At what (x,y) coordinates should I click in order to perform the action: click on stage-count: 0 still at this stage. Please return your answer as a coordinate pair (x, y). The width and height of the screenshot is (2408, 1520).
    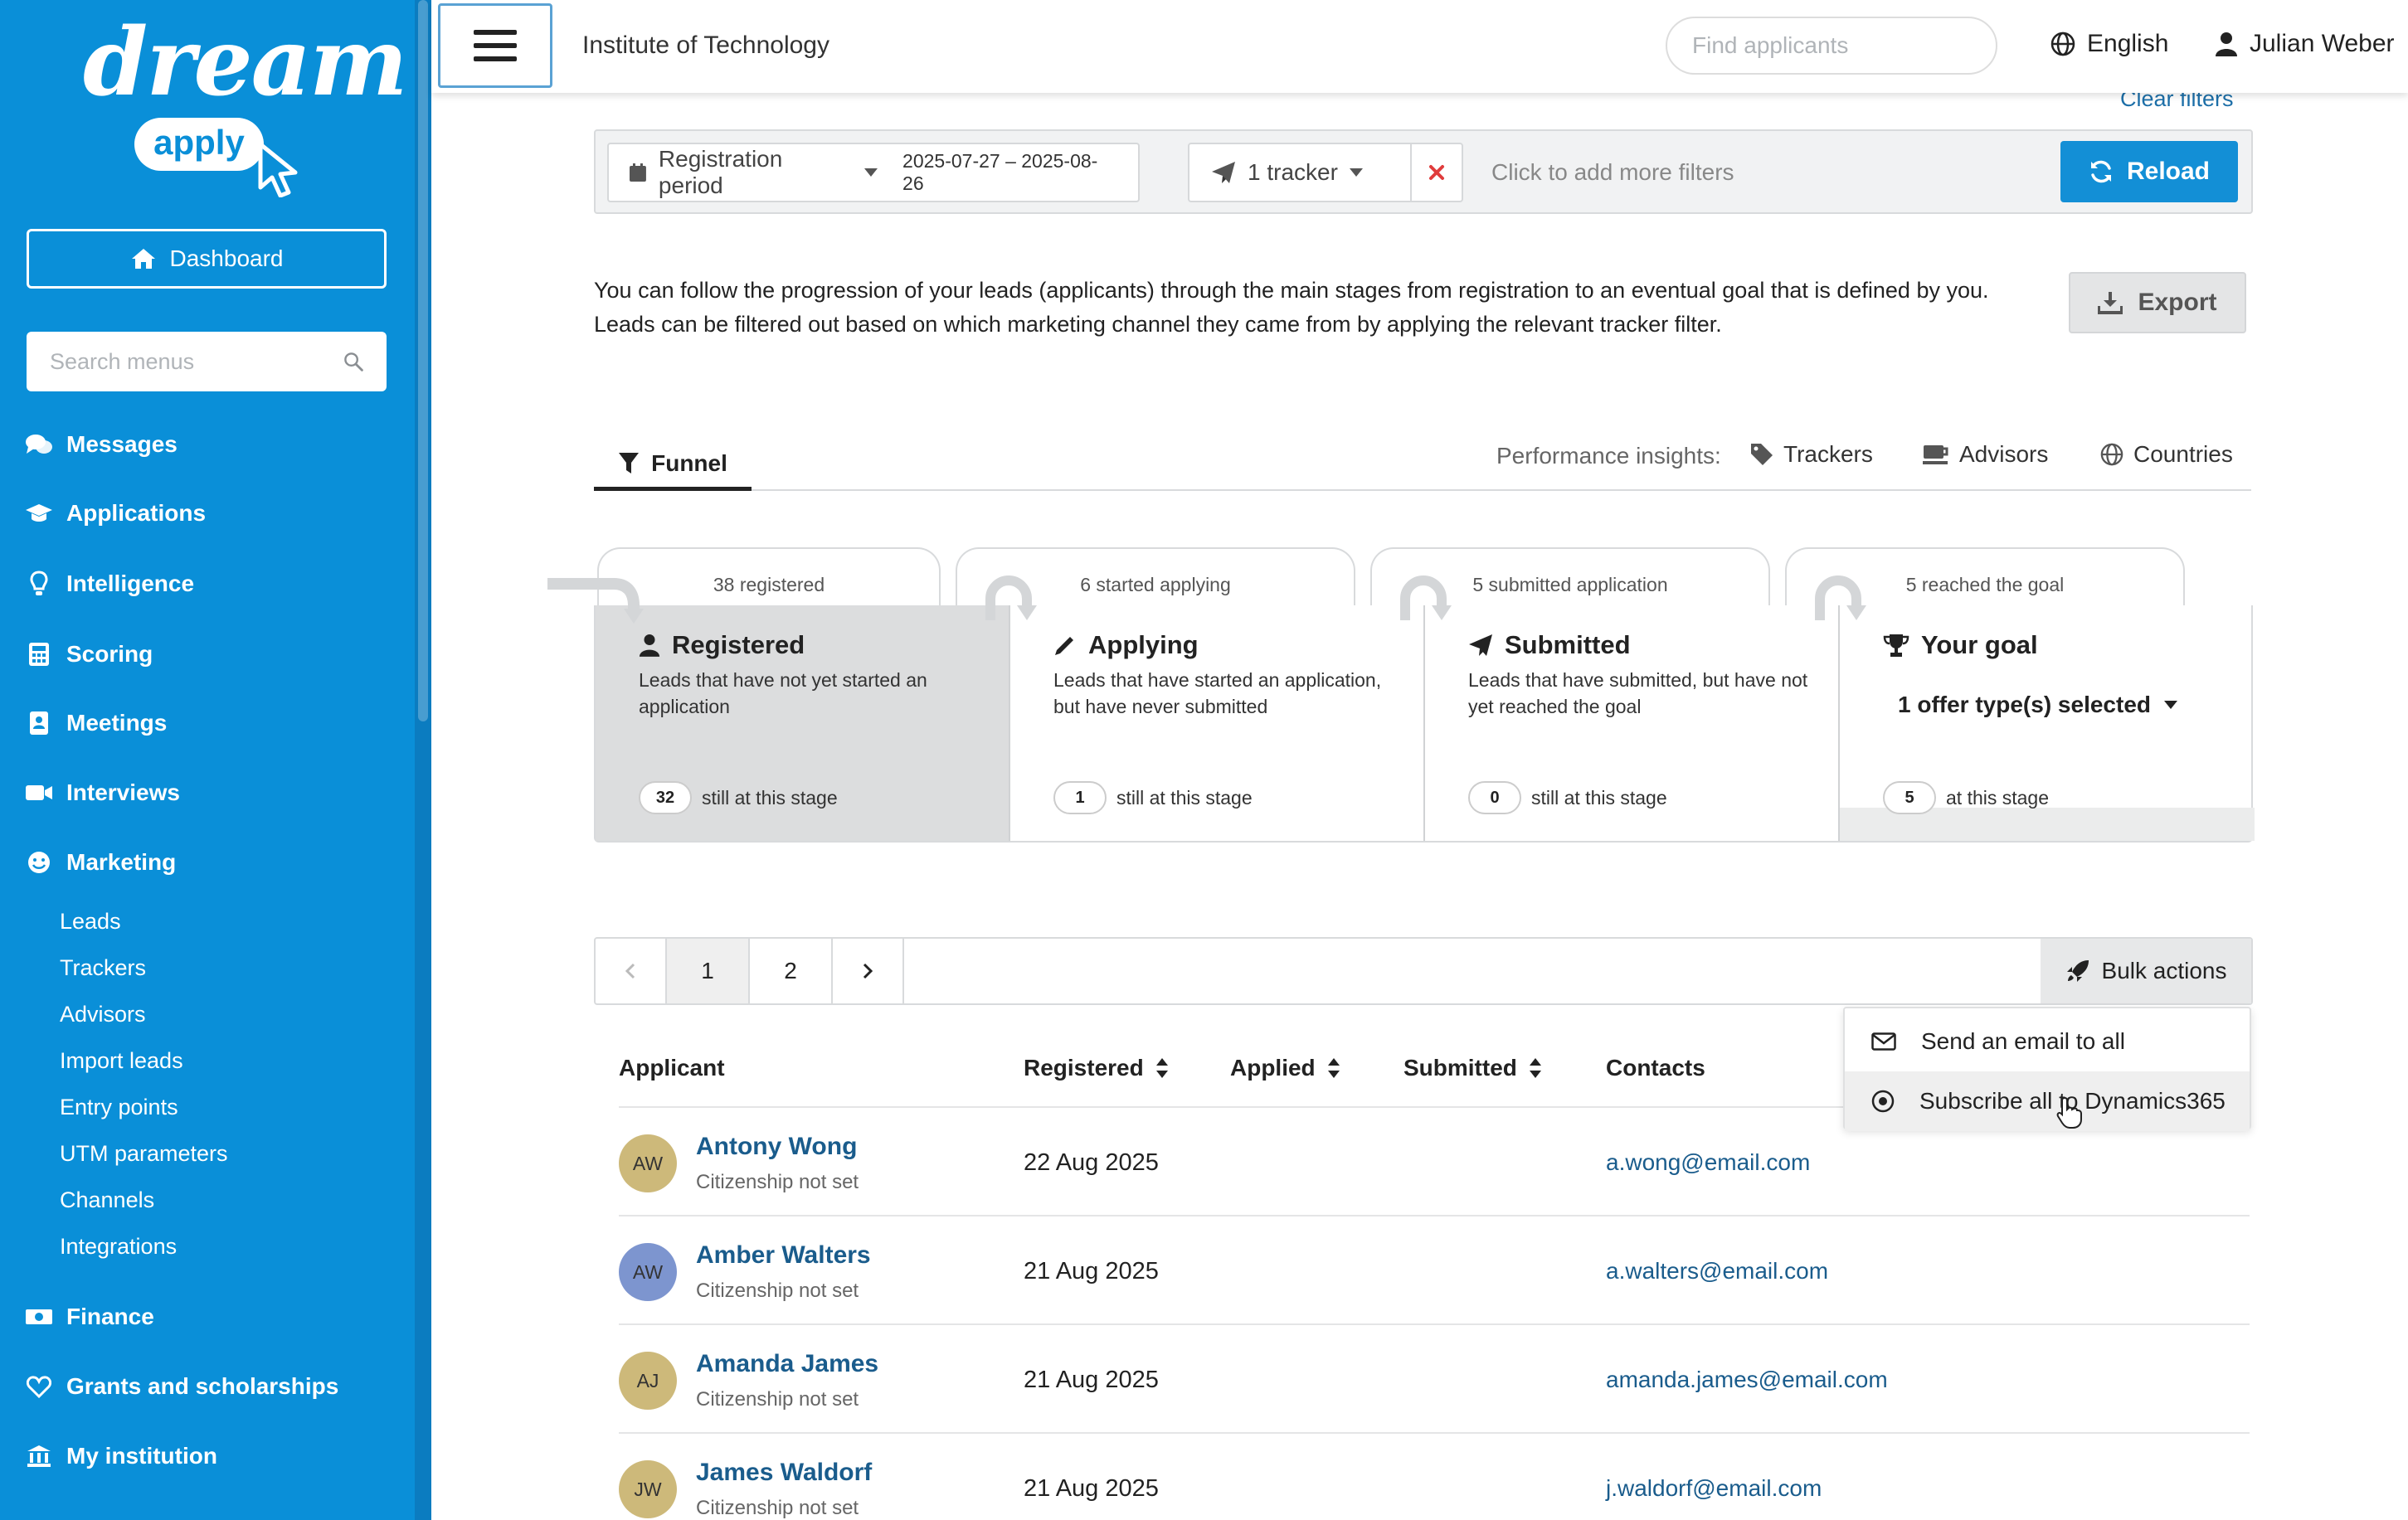
    Looking at the image, I should click on (1567, 797).